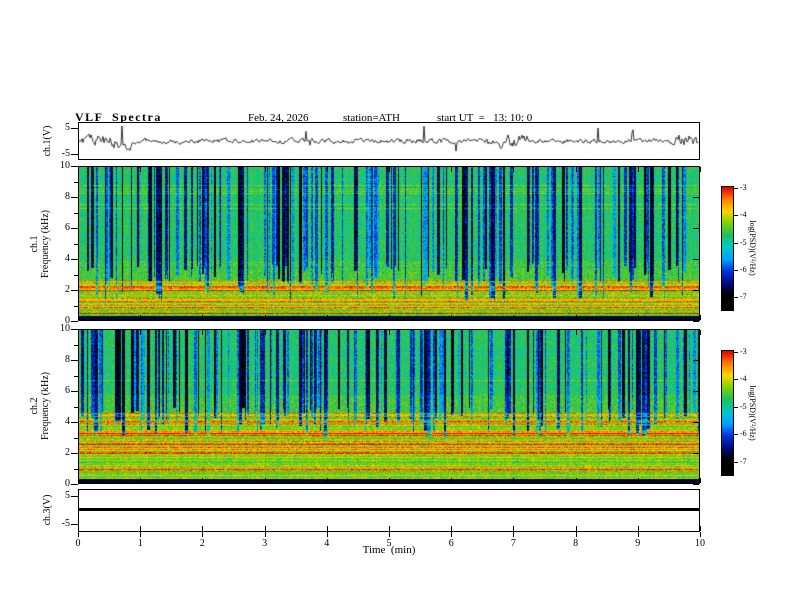  Describe the element at coordinates (47, 141) in the screenshot. I see `ch1-volt-ylabel-text: ch.1(V)` at that location.